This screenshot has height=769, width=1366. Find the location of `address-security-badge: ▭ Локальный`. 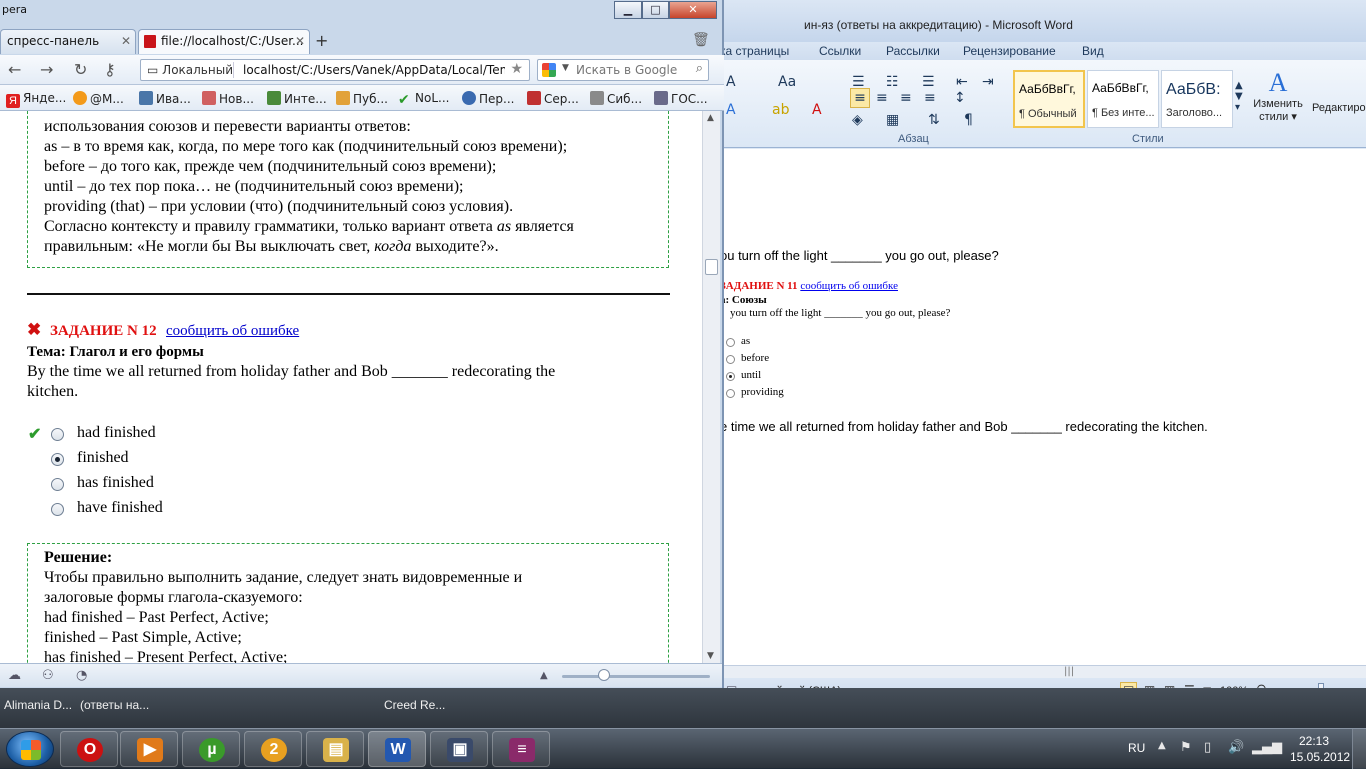

address-security-badge: ▭ Локальный is located at coordinates (190, 70).